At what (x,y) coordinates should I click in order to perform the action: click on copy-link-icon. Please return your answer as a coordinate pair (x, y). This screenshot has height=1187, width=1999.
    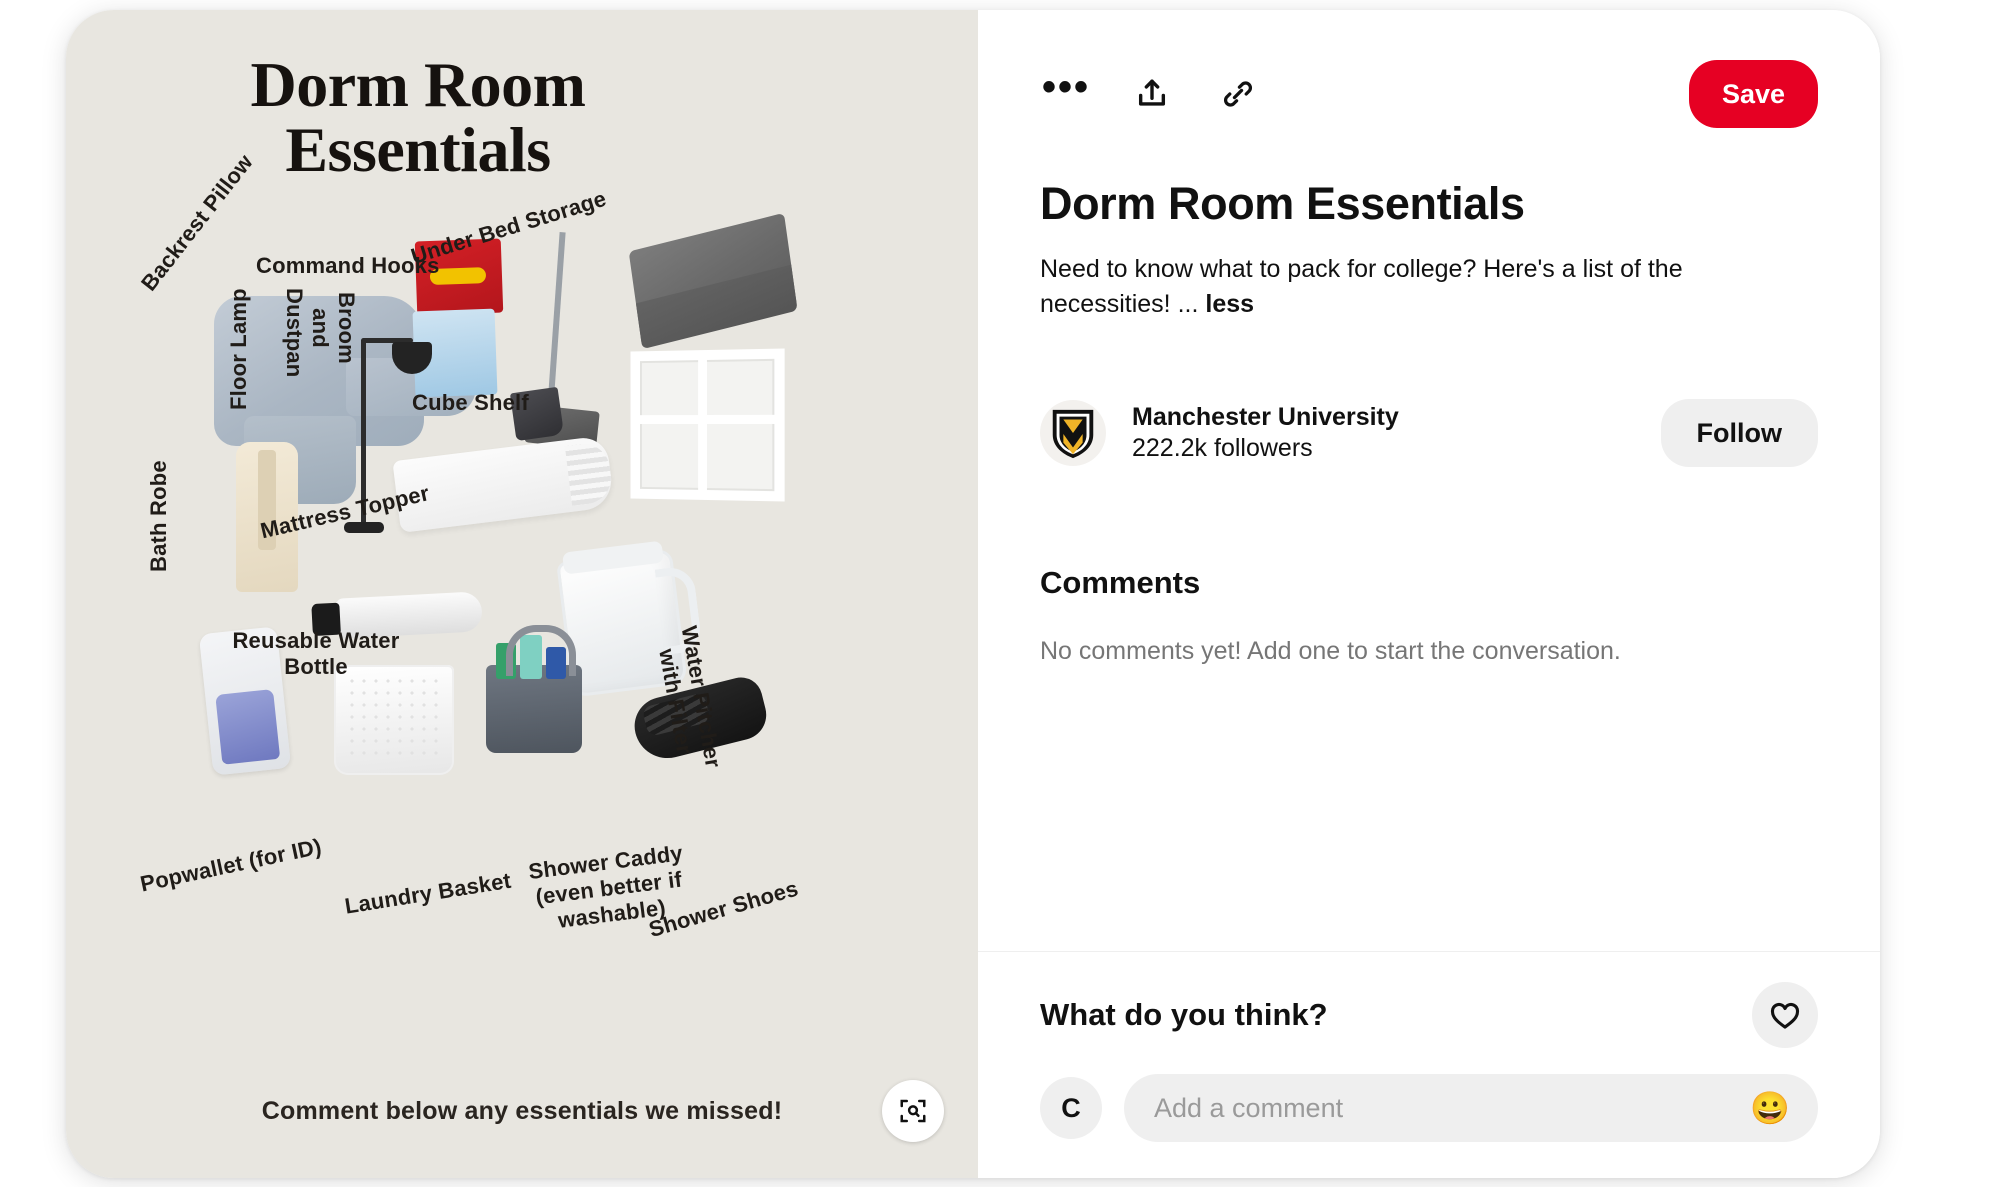
    Looking at the image, I should click on (1238, 94).